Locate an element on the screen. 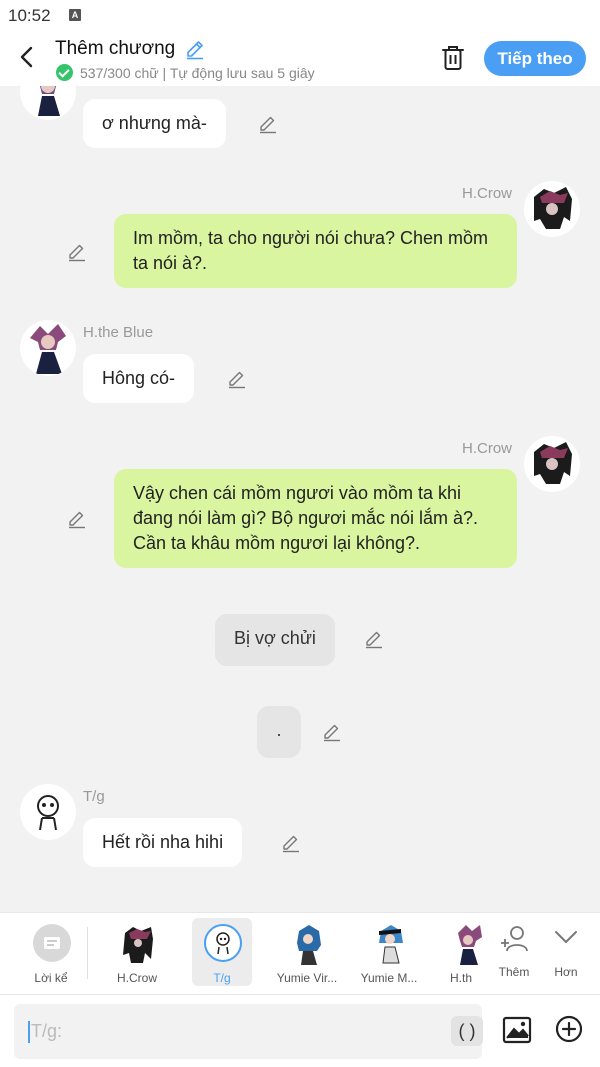  avatar-author is located at coordinates (48, 812).